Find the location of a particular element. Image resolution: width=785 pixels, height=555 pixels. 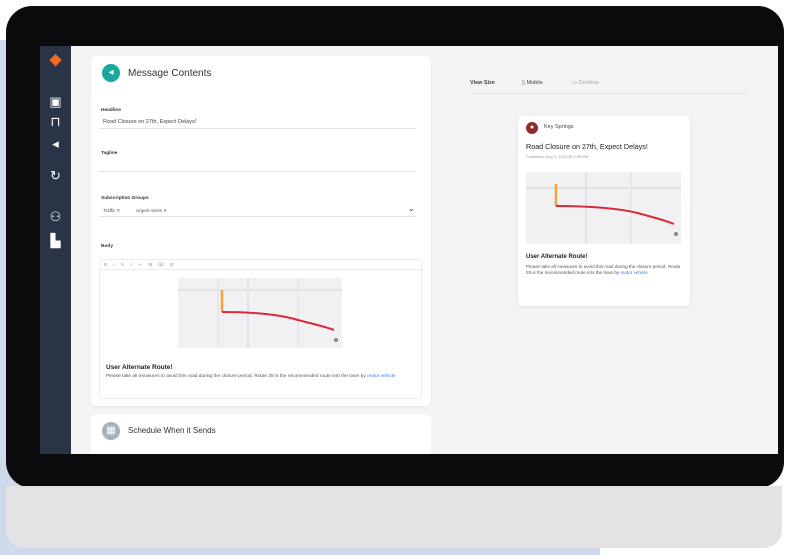

chevron-down-icon: ⌄ is located at coordinates (411, 208).